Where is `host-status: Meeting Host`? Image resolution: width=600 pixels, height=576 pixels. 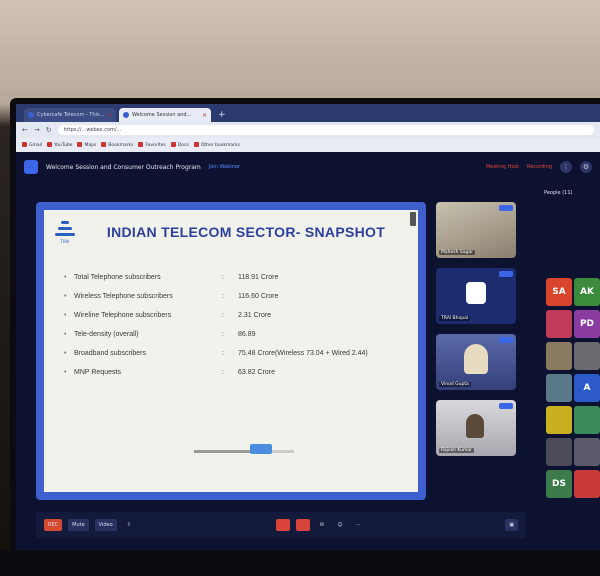
host-status: Meeting Host is located at coordinates (502, 167).